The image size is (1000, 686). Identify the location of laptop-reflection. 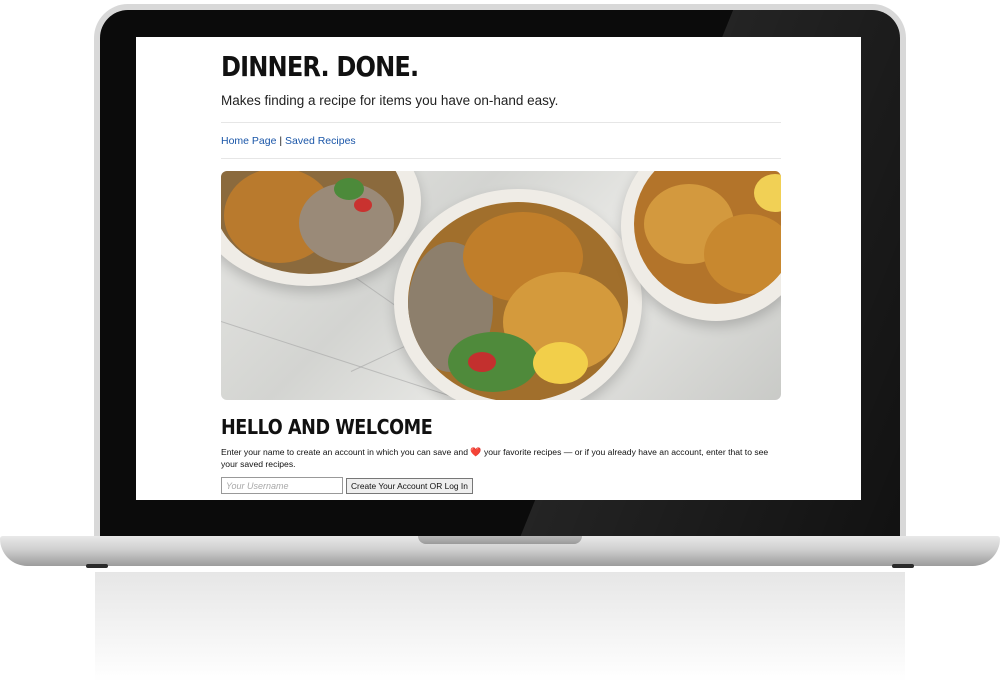
(500, 627).